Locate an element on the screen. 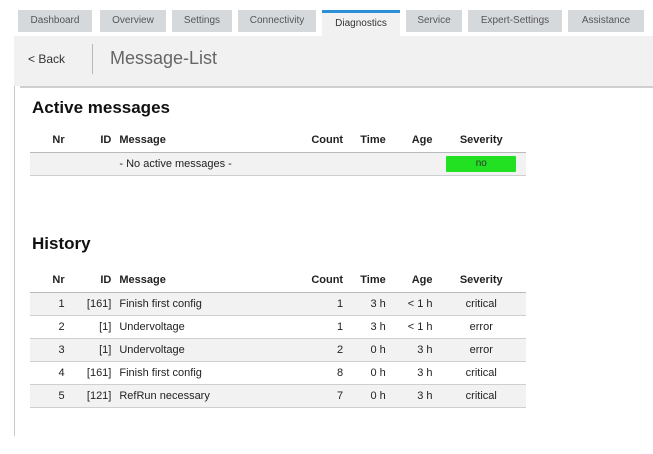 This screenshot has width=653, height=454. cell-id: [121] is located at coordinates (92, 396).